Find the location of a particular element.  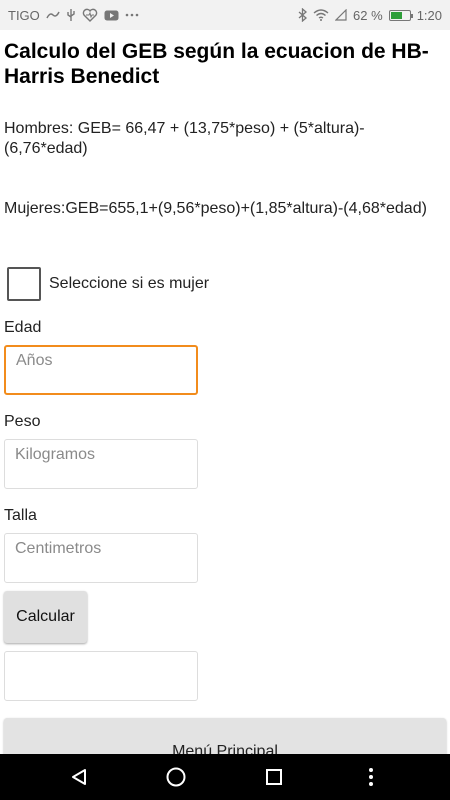

usb-icon is located at coordinates (71, 15).